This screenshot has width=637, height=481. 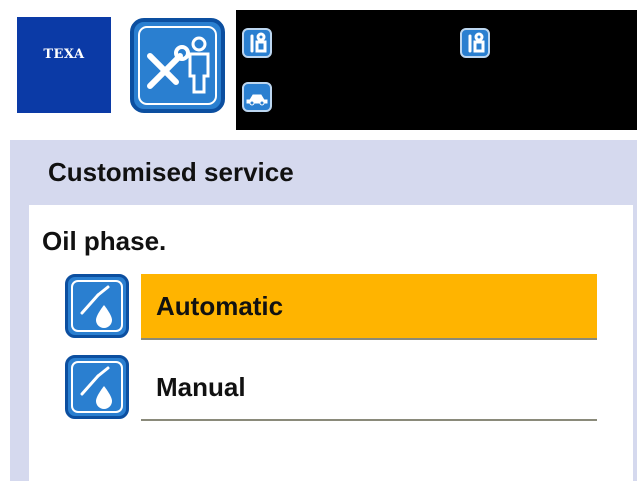 I want to click on car-icon, so click(x=257, y=97).